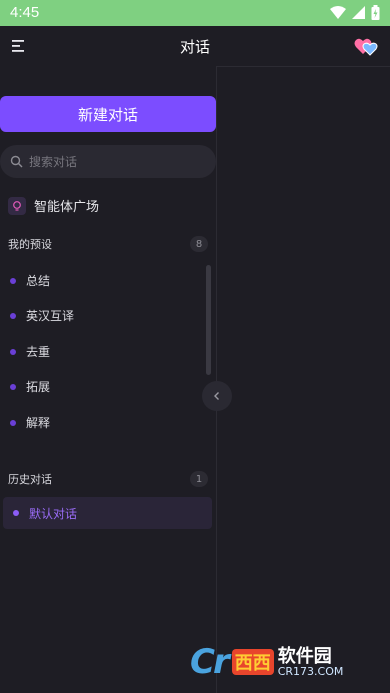  Describe the element at coordinates (366, 46) in the screenshot. I see `heart-icon` at that location.